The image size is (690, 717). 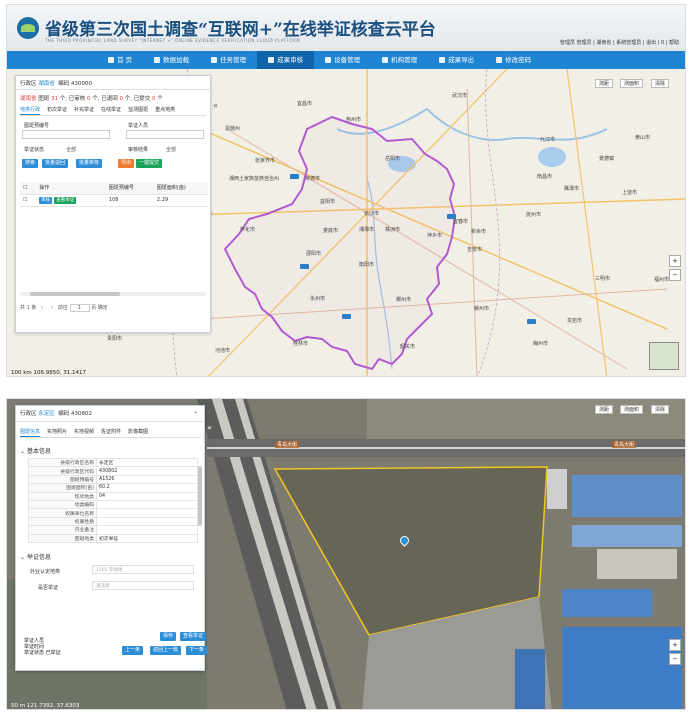 I want to click on map-place-label: 衡阳市, so click(x=367, y=265).